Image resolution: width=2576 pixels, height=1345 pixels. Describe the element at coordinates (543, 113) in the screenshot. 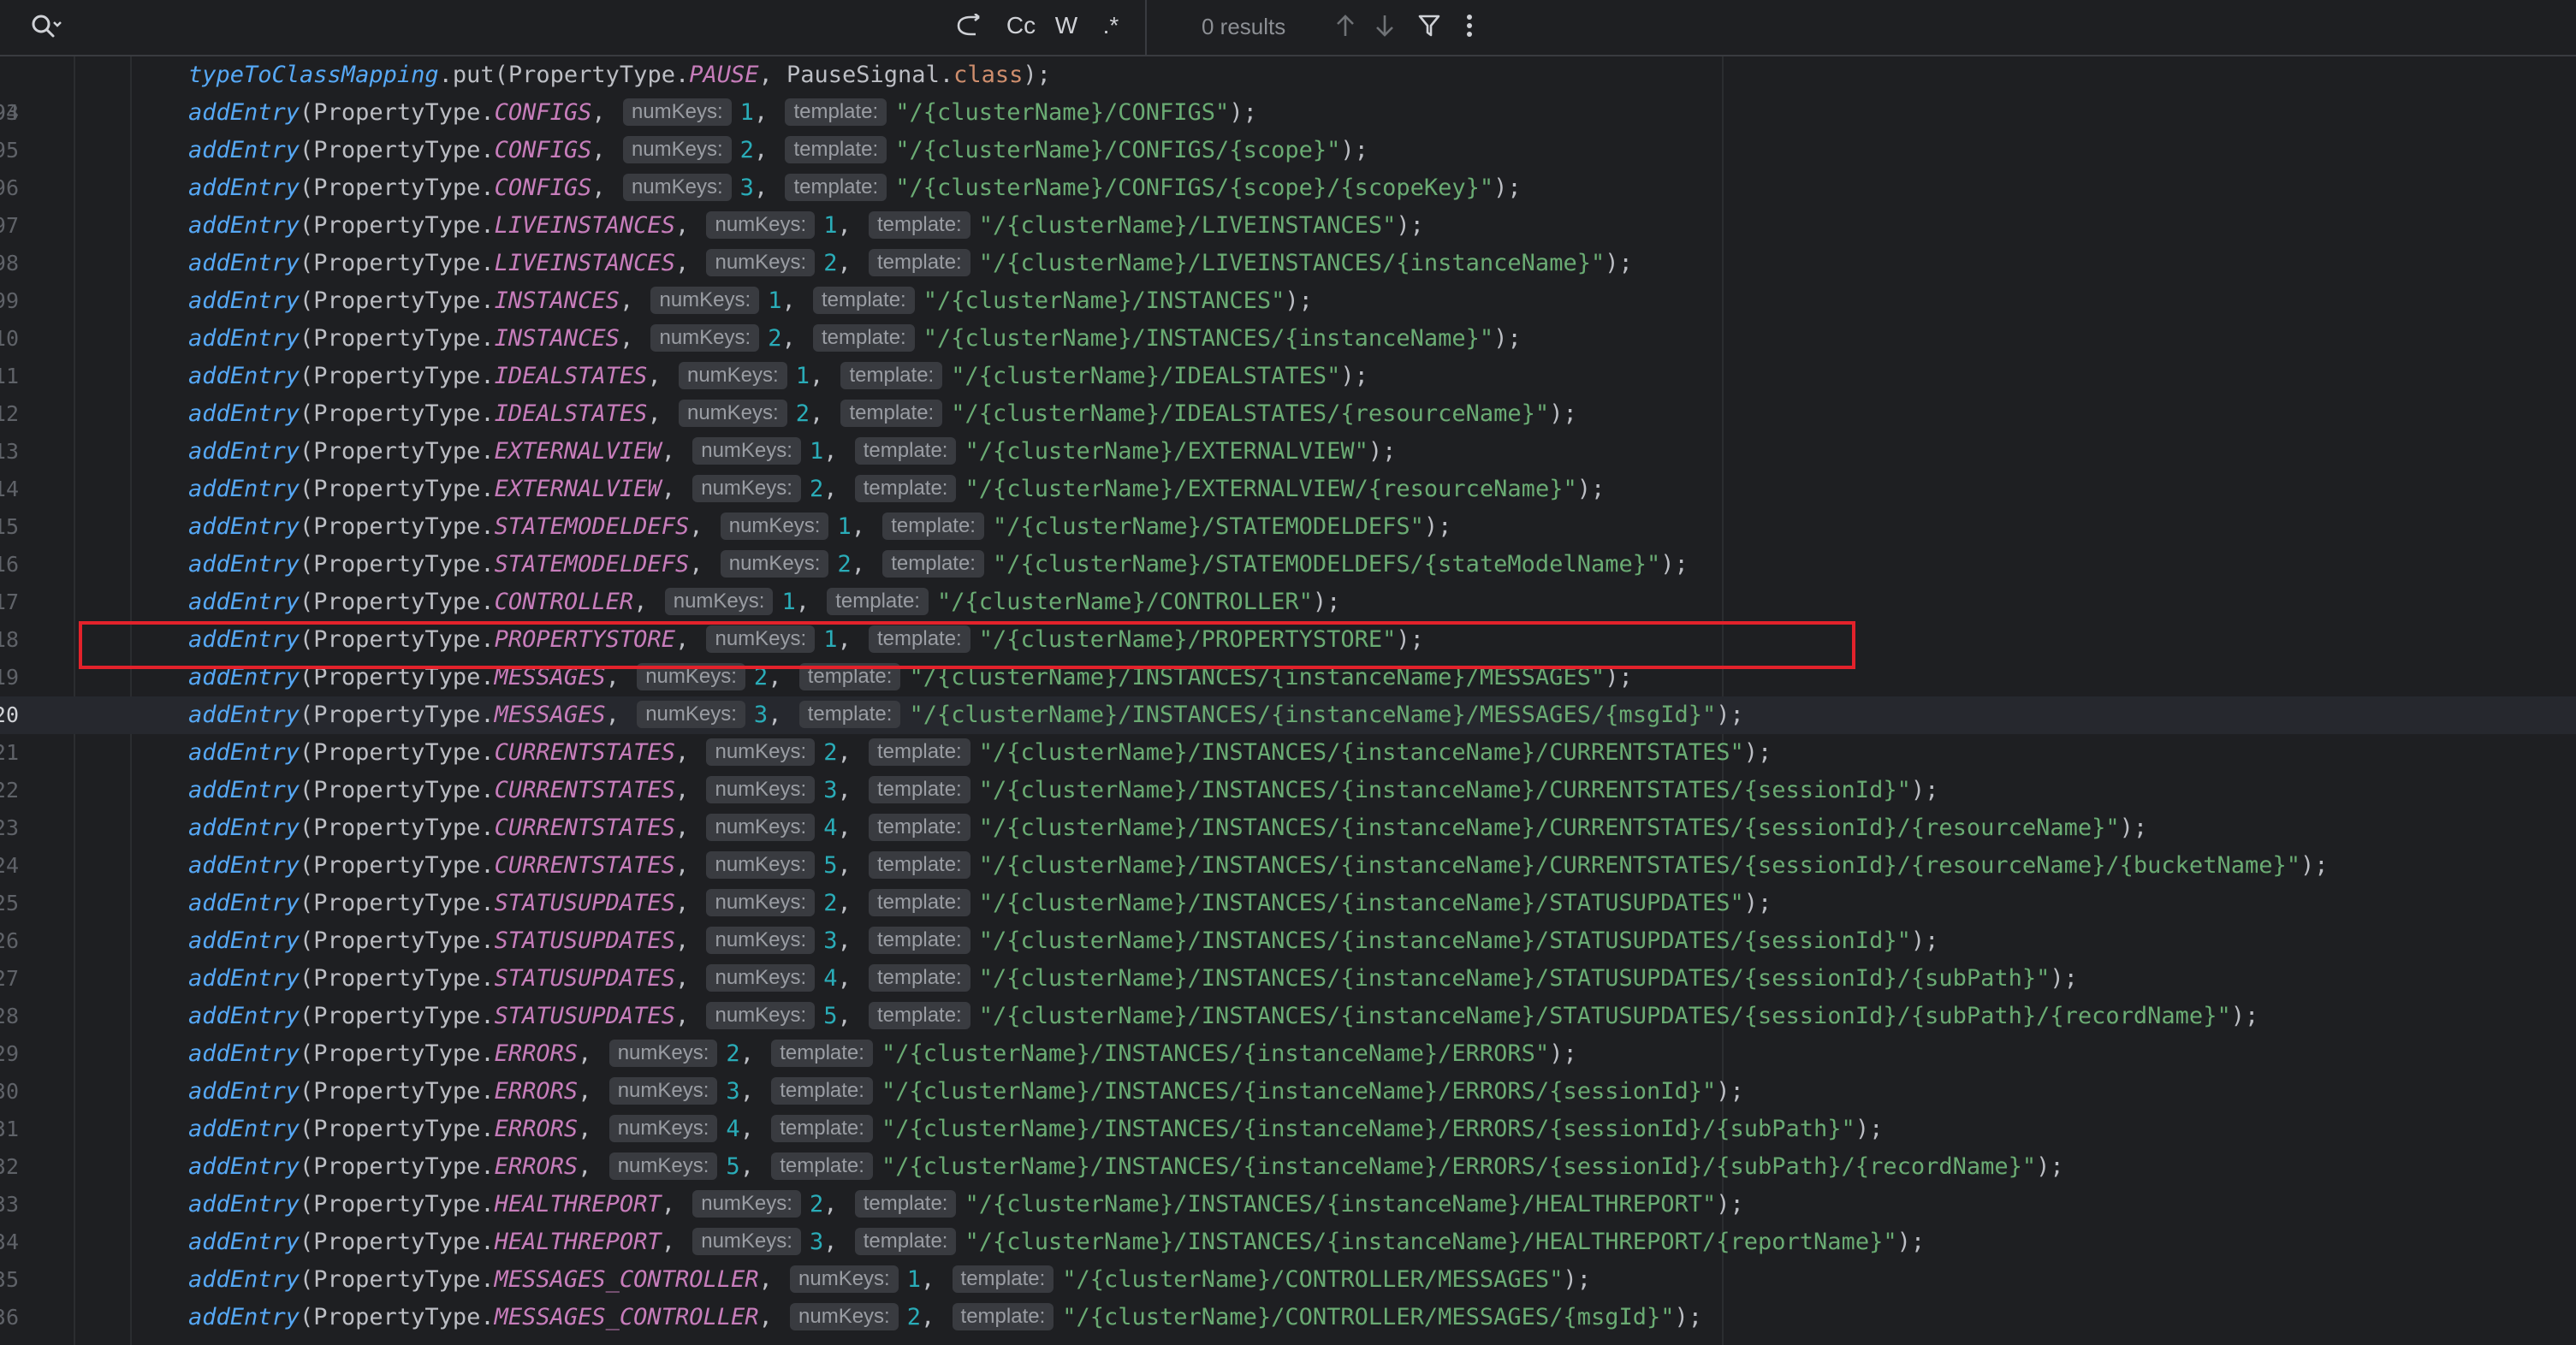

I see `code-field: CONFIGS` at that location.